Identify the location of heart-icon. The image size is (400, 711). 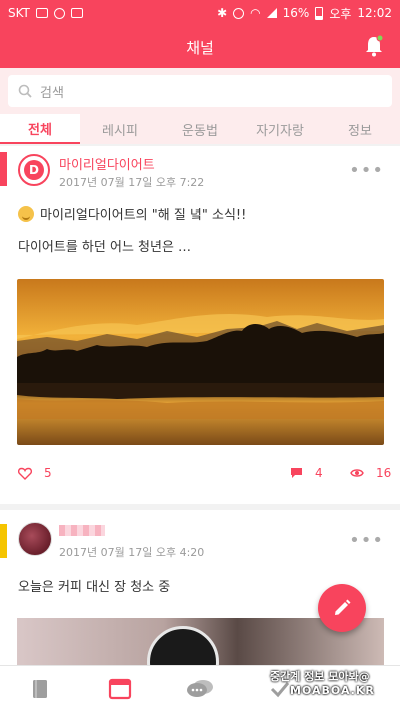
(25, 473).